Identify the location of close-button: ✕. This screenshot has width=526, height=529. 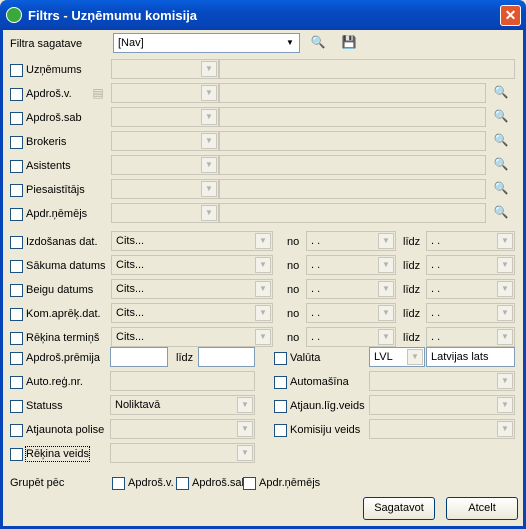
(510, 15).